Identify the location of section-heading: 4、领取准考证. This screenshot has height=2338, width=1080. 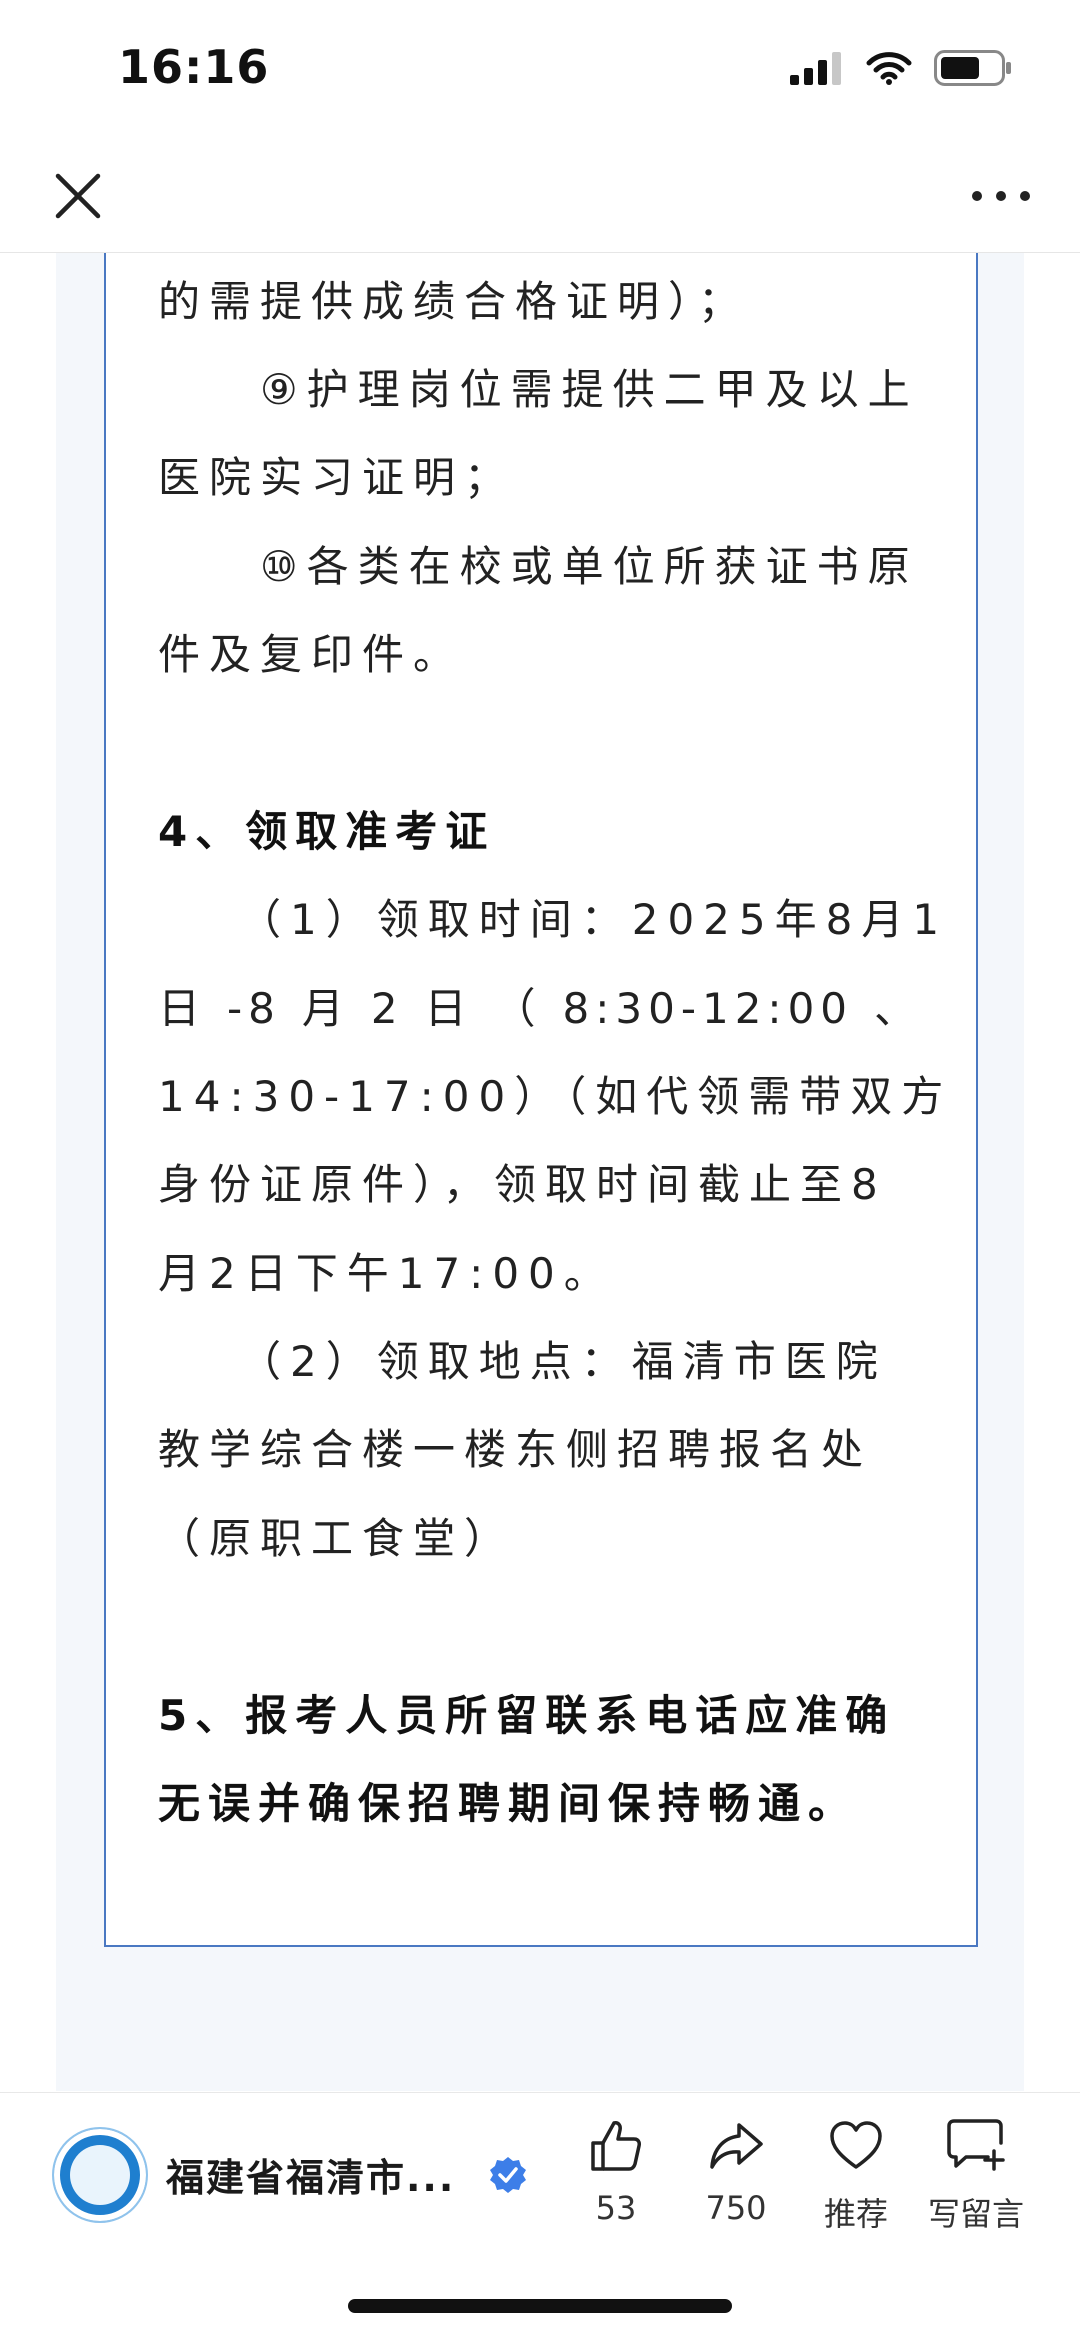
(327, 831).